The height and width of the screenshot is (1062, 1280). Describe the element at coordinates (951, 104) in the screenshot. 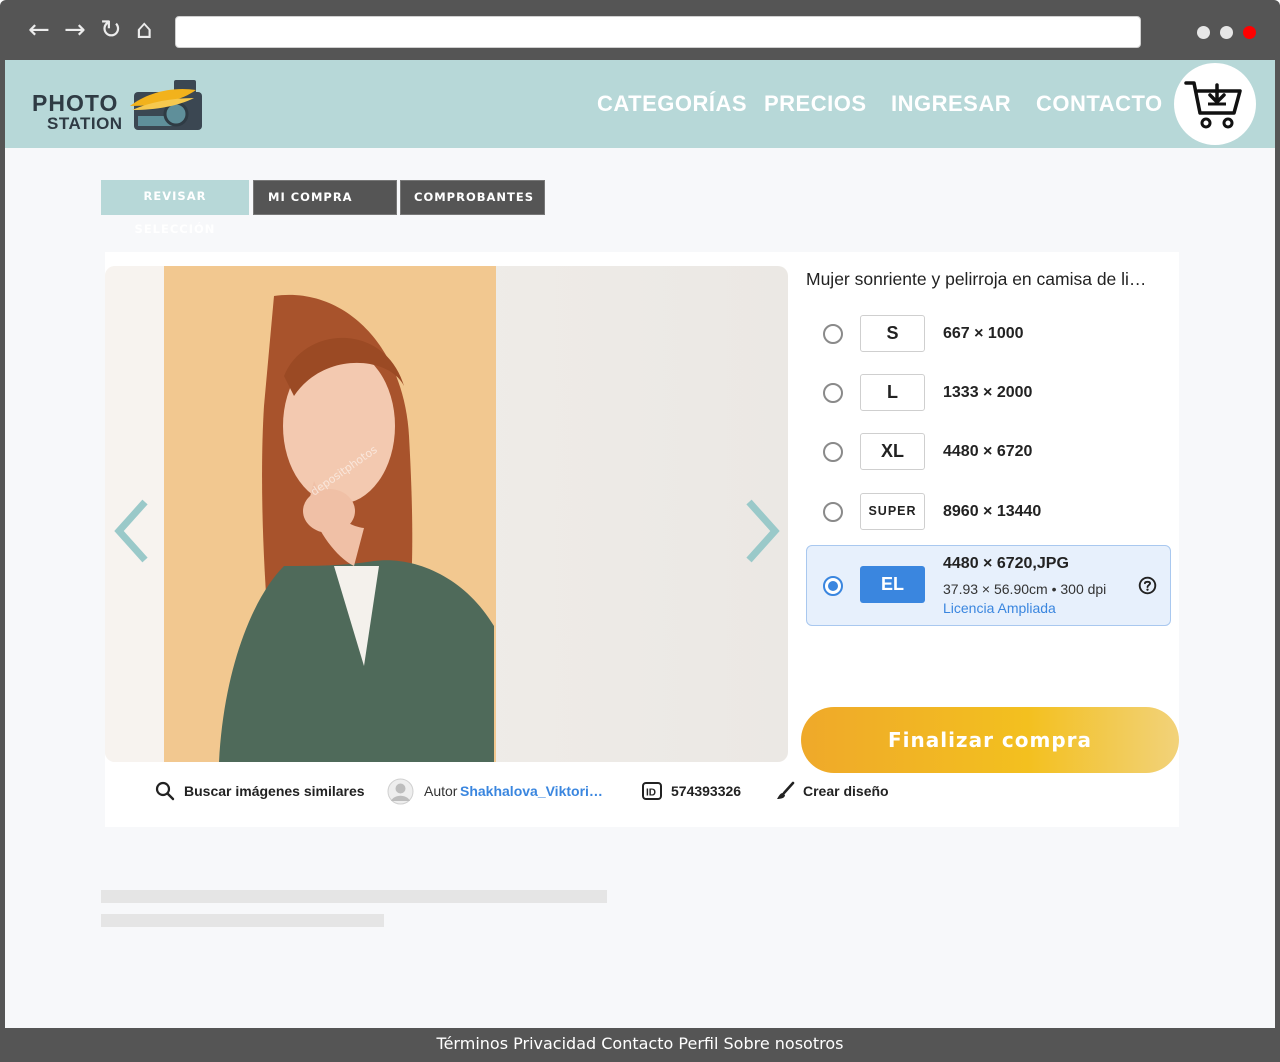

I see `nav-ingresar: INGRESAR` at that location.